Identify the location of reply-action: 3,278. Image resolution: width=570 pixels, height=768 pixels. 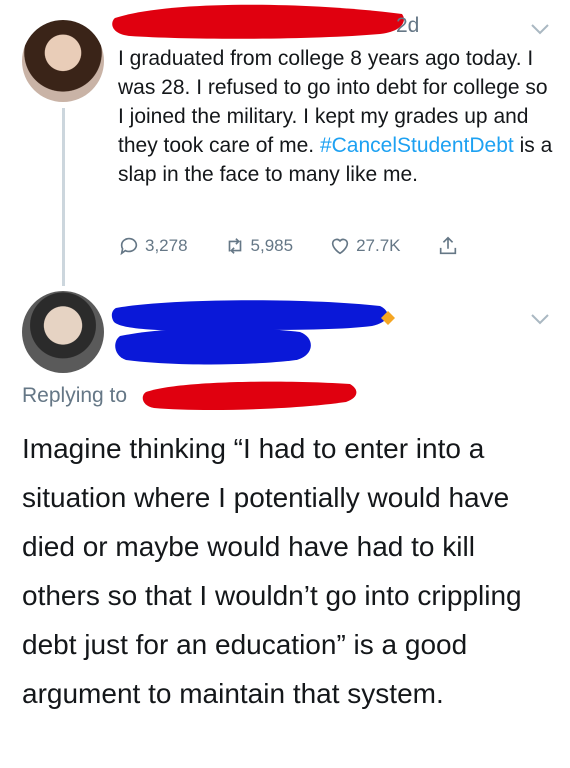
(153, 246).